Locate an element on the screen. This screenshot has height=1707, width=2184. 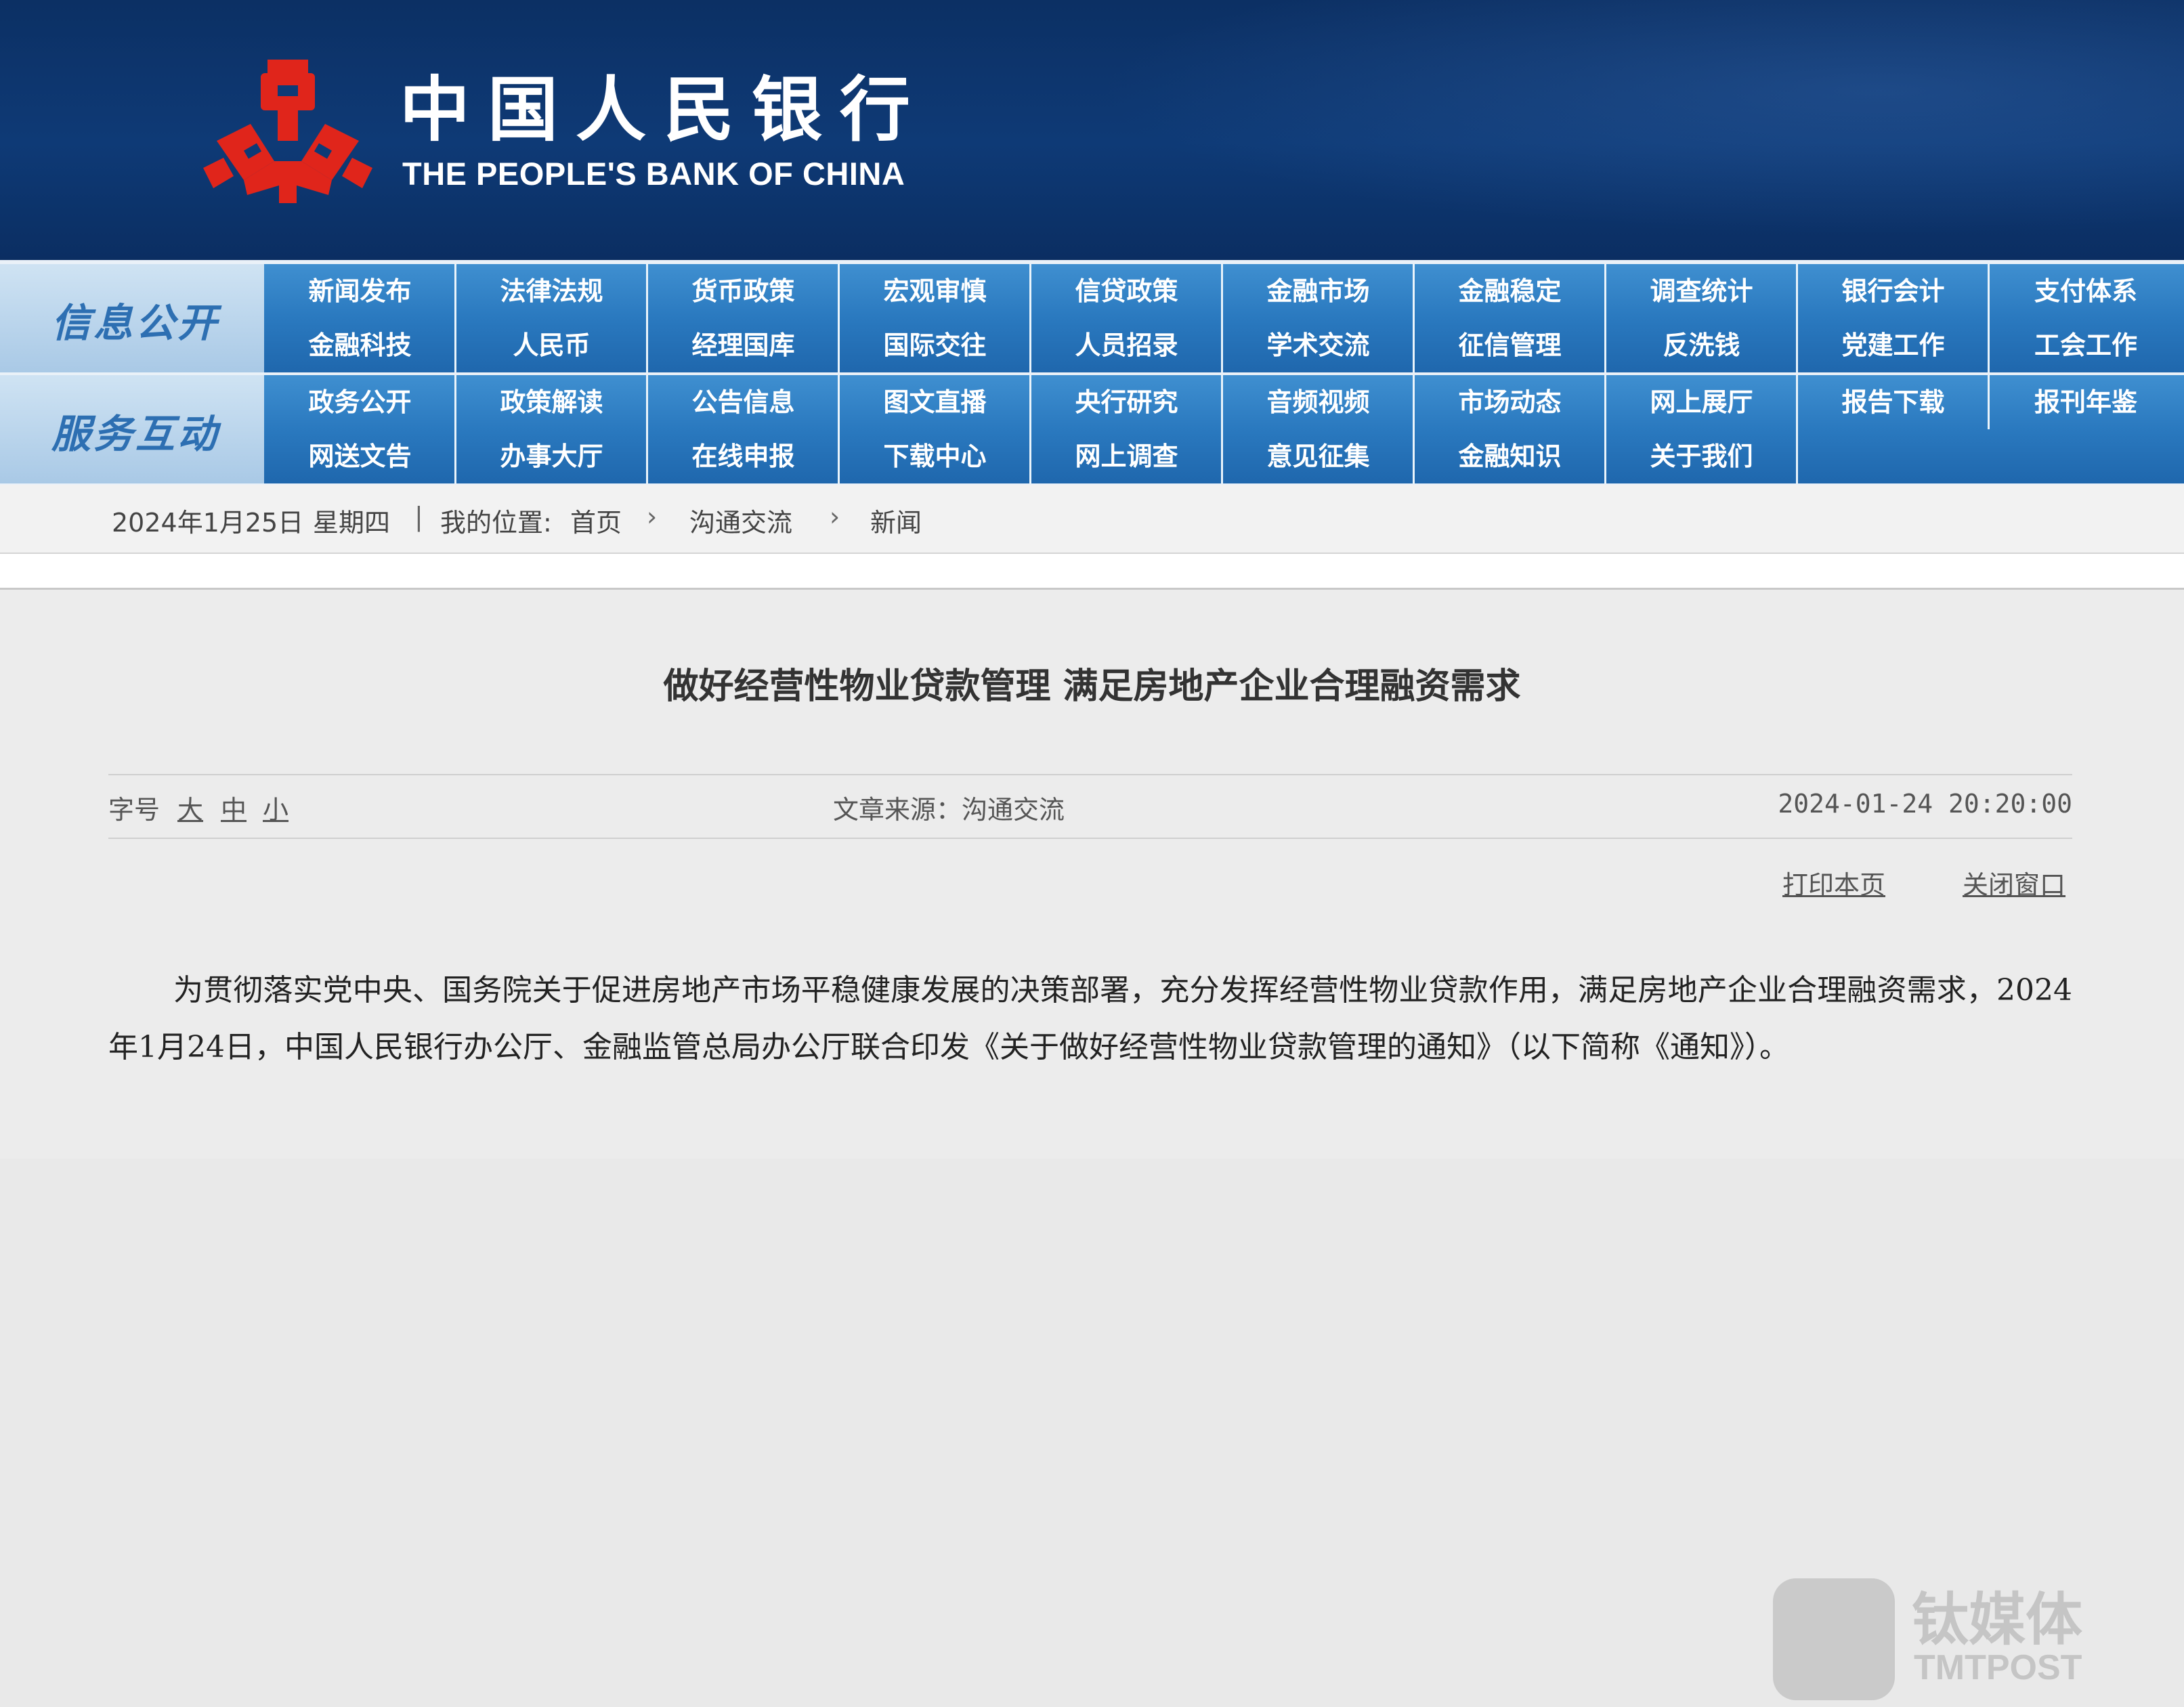
tmtpost-watermark: 钛媒体 TMTPOST is located at coordinates (1936, 1639).